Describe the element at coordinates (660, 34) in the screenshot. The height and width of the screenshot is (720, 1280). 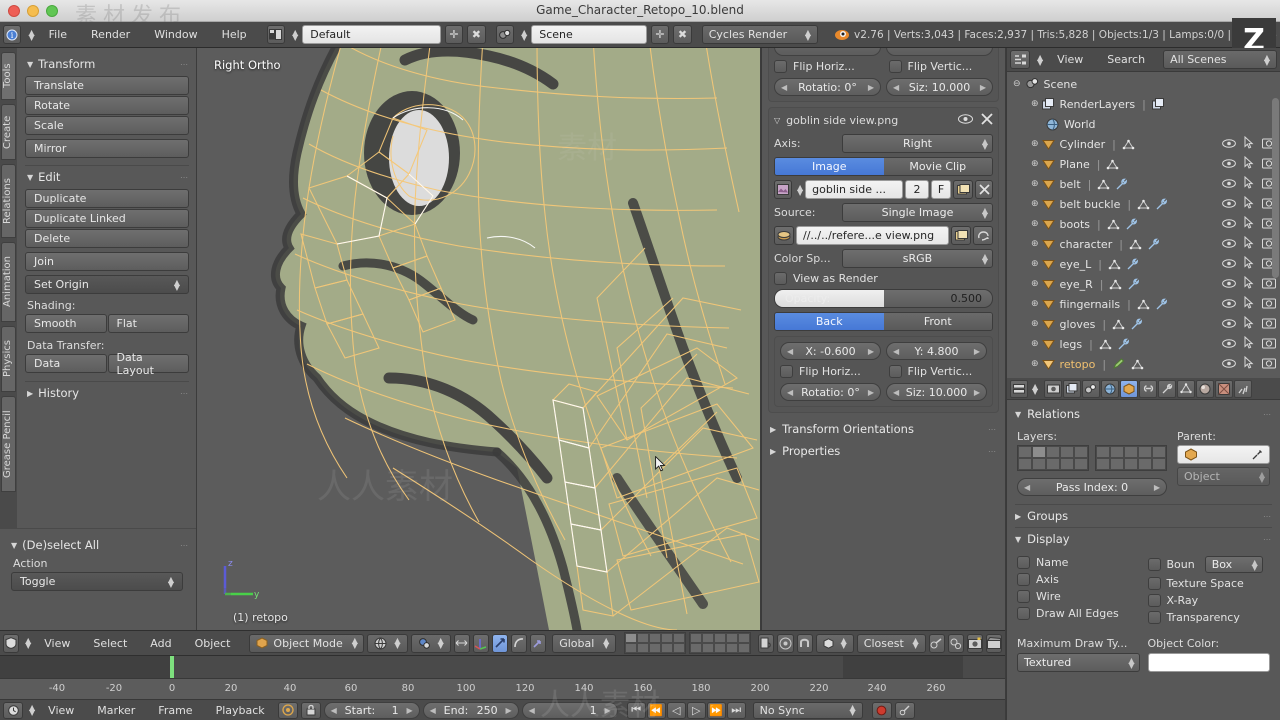
I see `add-scene-icon: ✛` at that location.